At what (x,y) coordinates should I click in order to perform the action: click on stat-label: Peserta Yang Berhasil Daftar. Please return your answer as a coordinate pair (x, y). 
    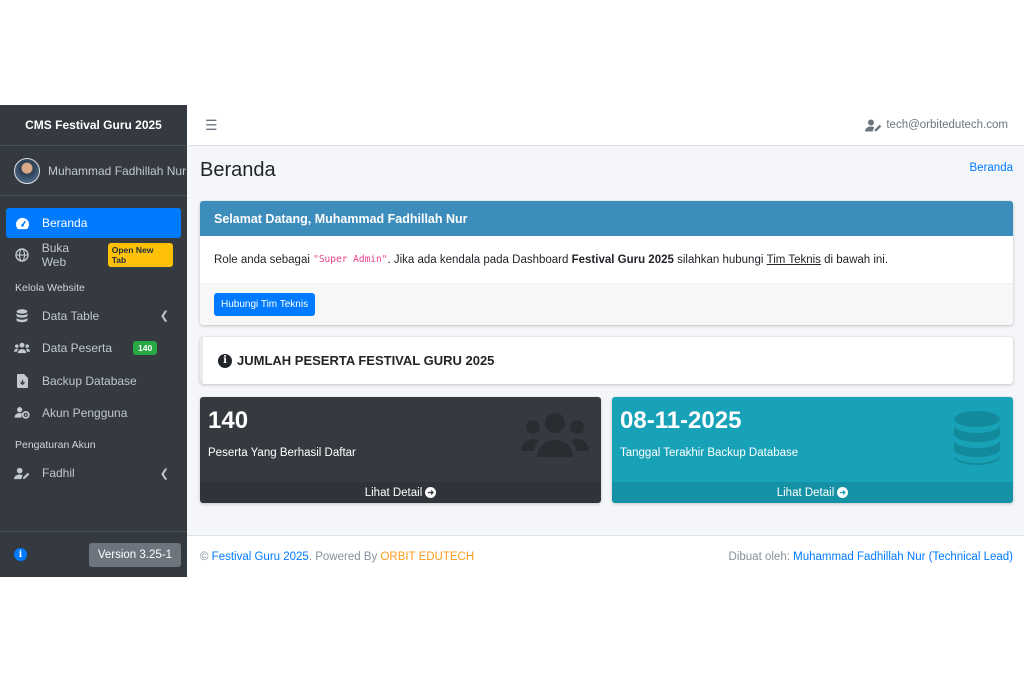
    Looking at the image, I should click on (282, 453).